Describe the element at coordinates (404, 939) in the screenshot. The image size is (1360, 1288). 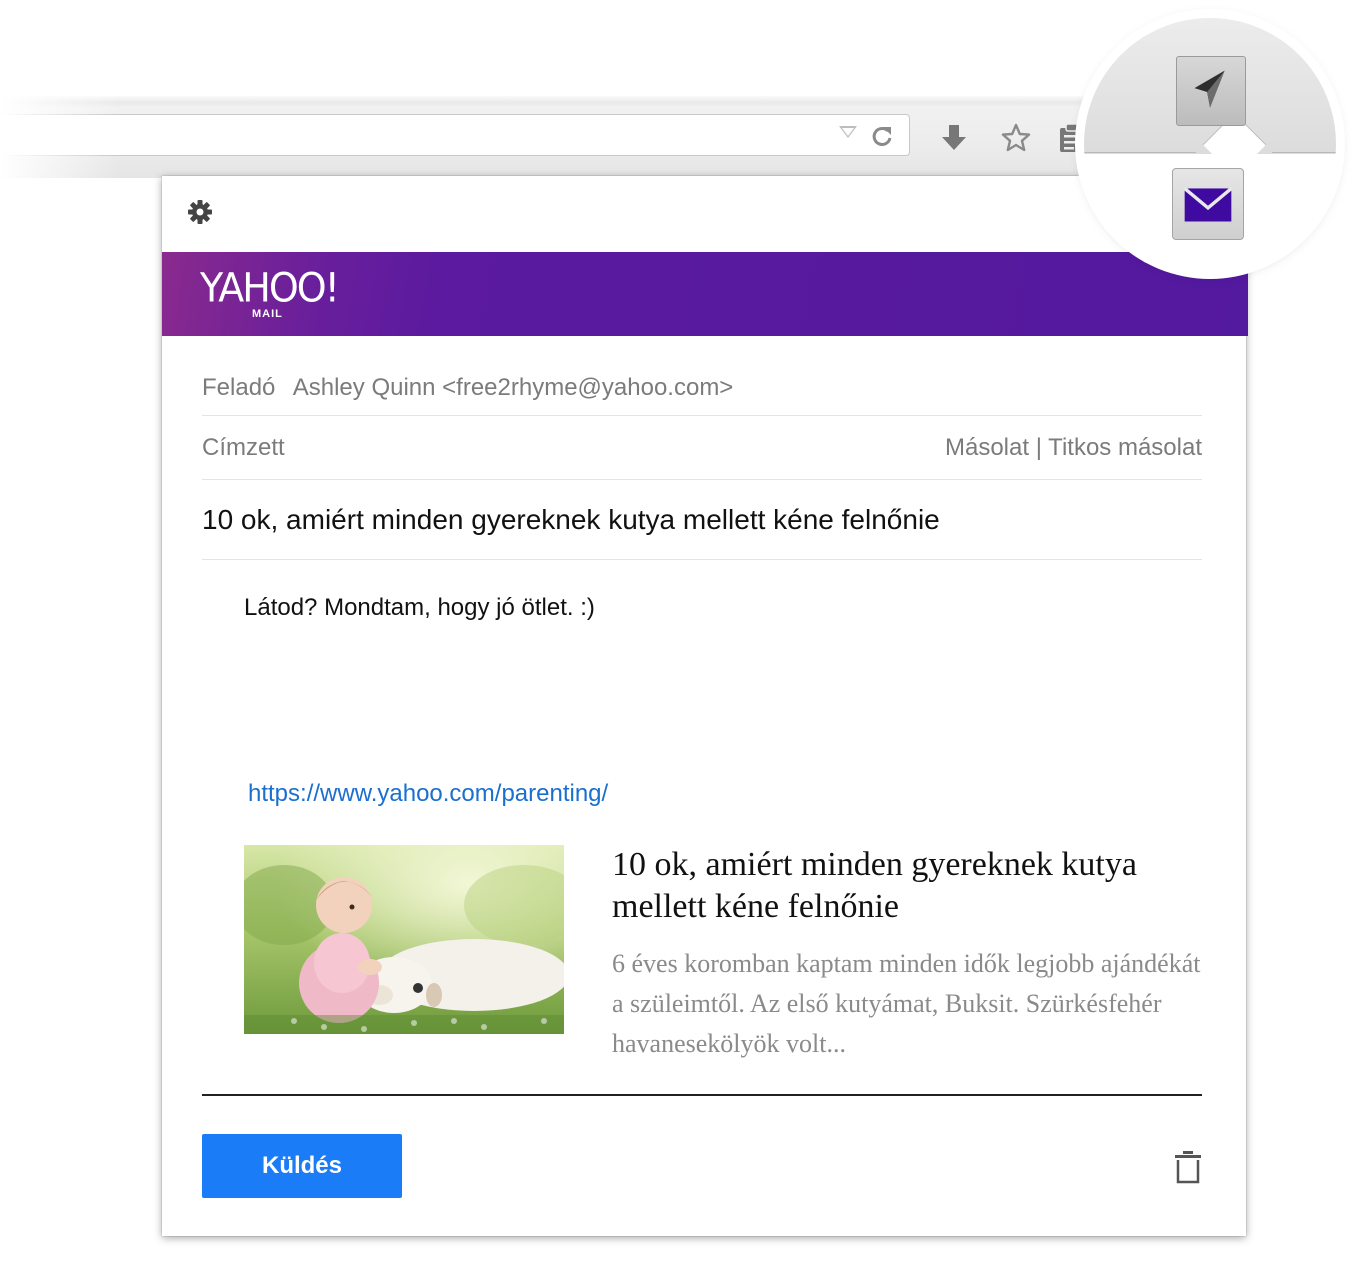
I see `article-thumbnail` at that location.